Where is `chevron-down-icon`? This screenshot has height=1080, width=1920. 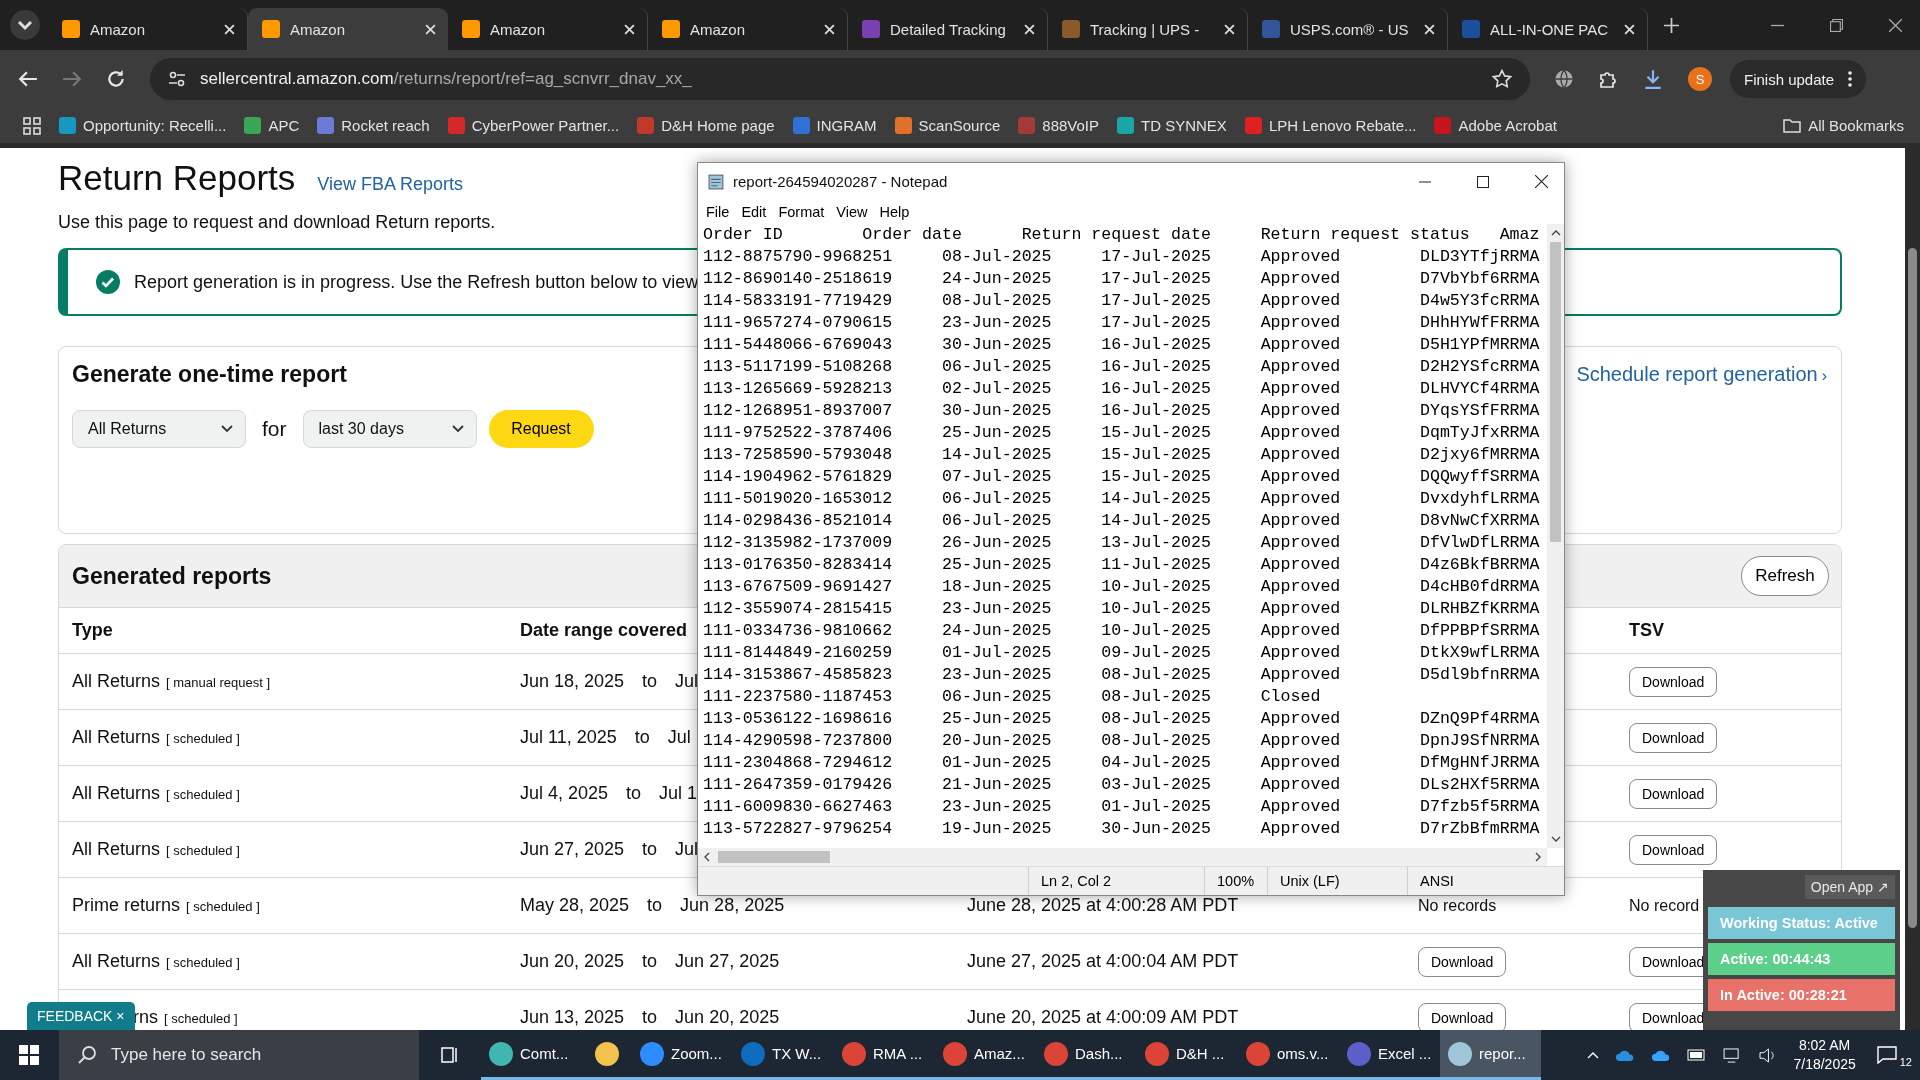
chevron-down-icon is located at coordinates (457, 429).